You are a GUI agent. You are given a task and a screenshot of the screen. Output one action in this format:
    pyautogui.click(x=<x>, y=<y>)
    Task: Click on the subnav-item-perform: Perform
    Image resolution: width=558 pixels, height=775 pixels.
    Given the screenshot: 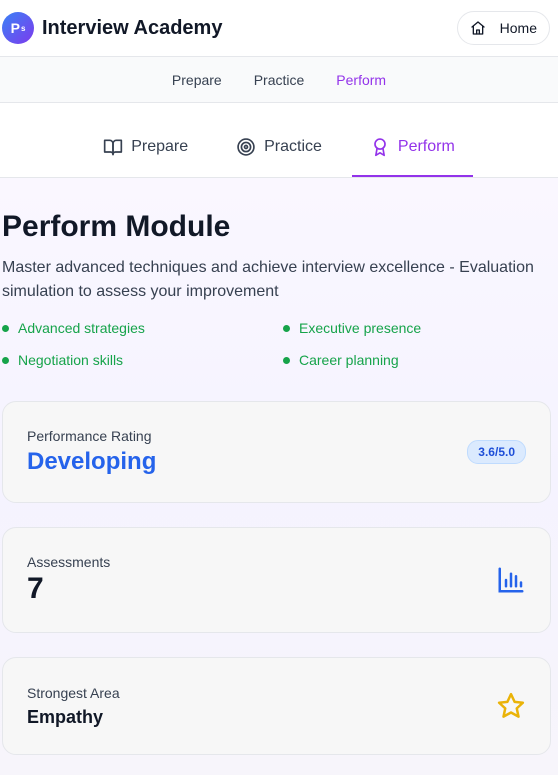 What is the action you would take?
    pyautogui.click(x=361, y=80)
    